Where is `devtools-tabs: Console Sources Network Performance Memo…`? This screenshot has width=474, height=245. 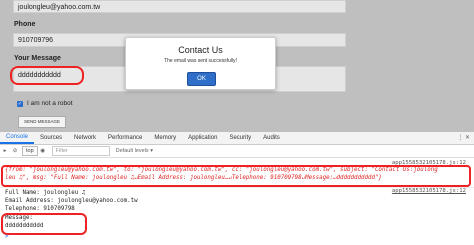
devtools-tabs: Console Sources Network Performance Memo… is located at coordinates (237, 138).